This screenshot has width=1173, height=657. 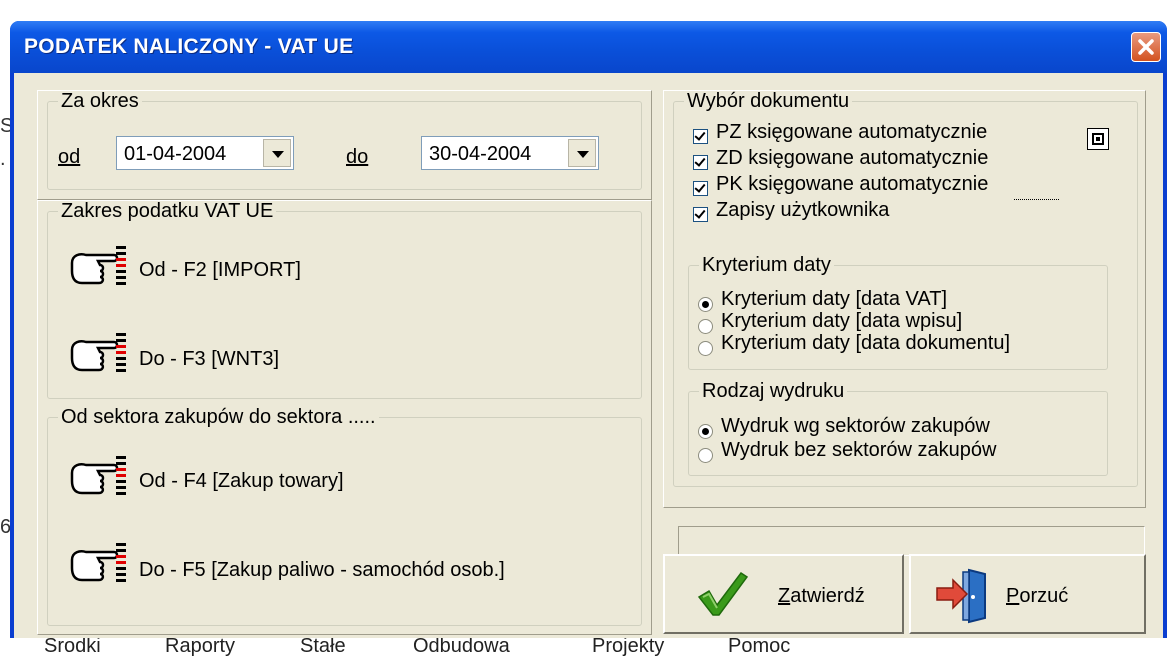 What do you see at coordinates (628, 647) in the screenshot?
I see `menu-item-projekty: Projekty` at bounding box center [628, 647].